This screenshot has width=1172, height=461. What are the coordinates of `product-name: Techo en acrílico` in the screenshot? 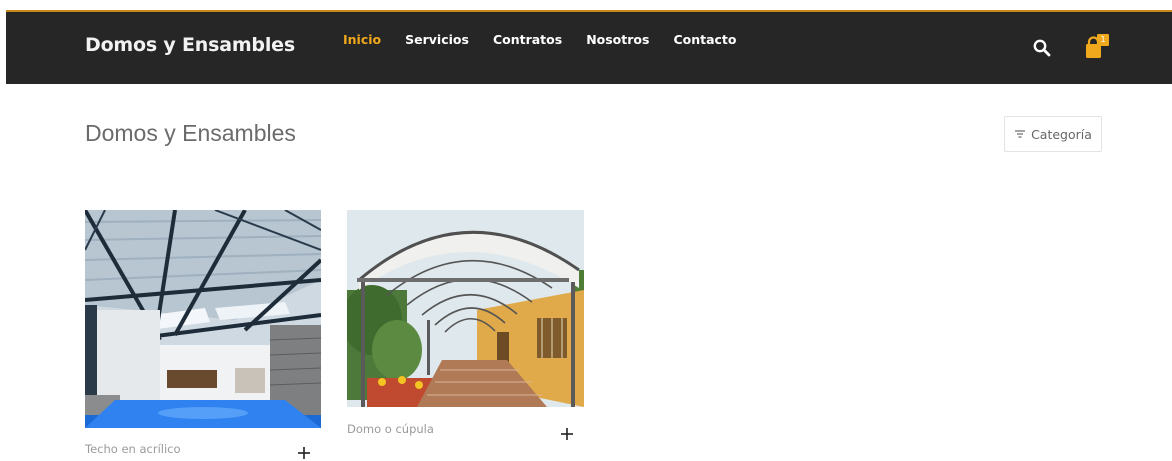 It's located at (133, 449).